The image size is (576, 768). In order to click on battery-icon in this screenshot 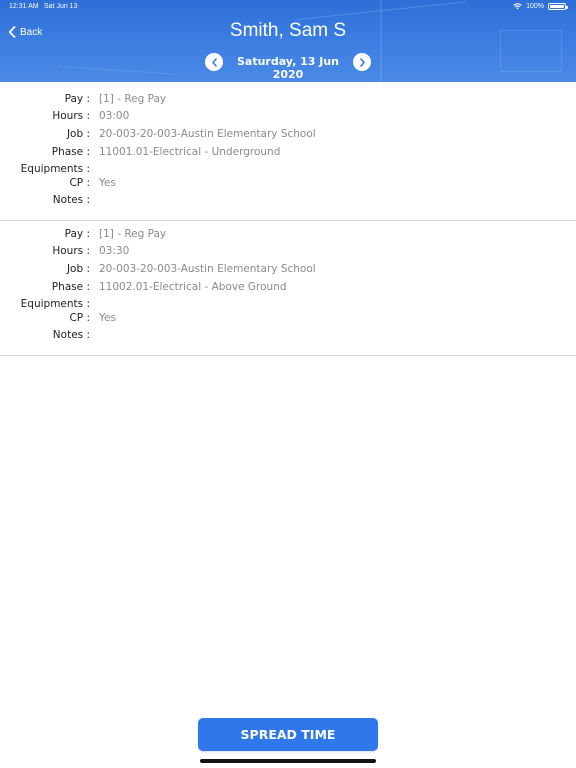, I will do `click(558, 6)`.